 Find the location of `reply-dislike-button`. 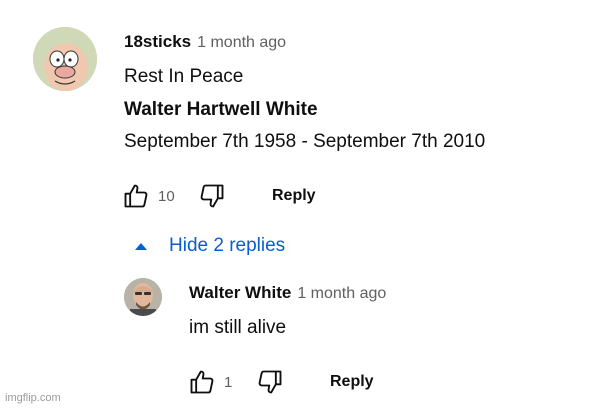

reply-dislike-button is located at coordinates (270, 382).